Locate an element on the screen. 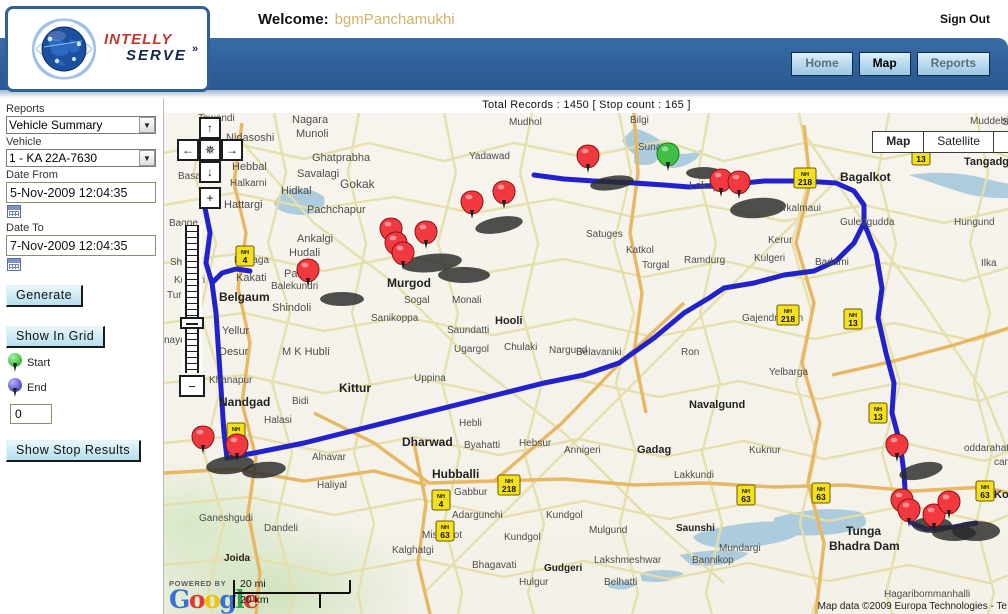 The image size is (1008, 614). map-label: Ramdurg is located at coordinates (704, 260).